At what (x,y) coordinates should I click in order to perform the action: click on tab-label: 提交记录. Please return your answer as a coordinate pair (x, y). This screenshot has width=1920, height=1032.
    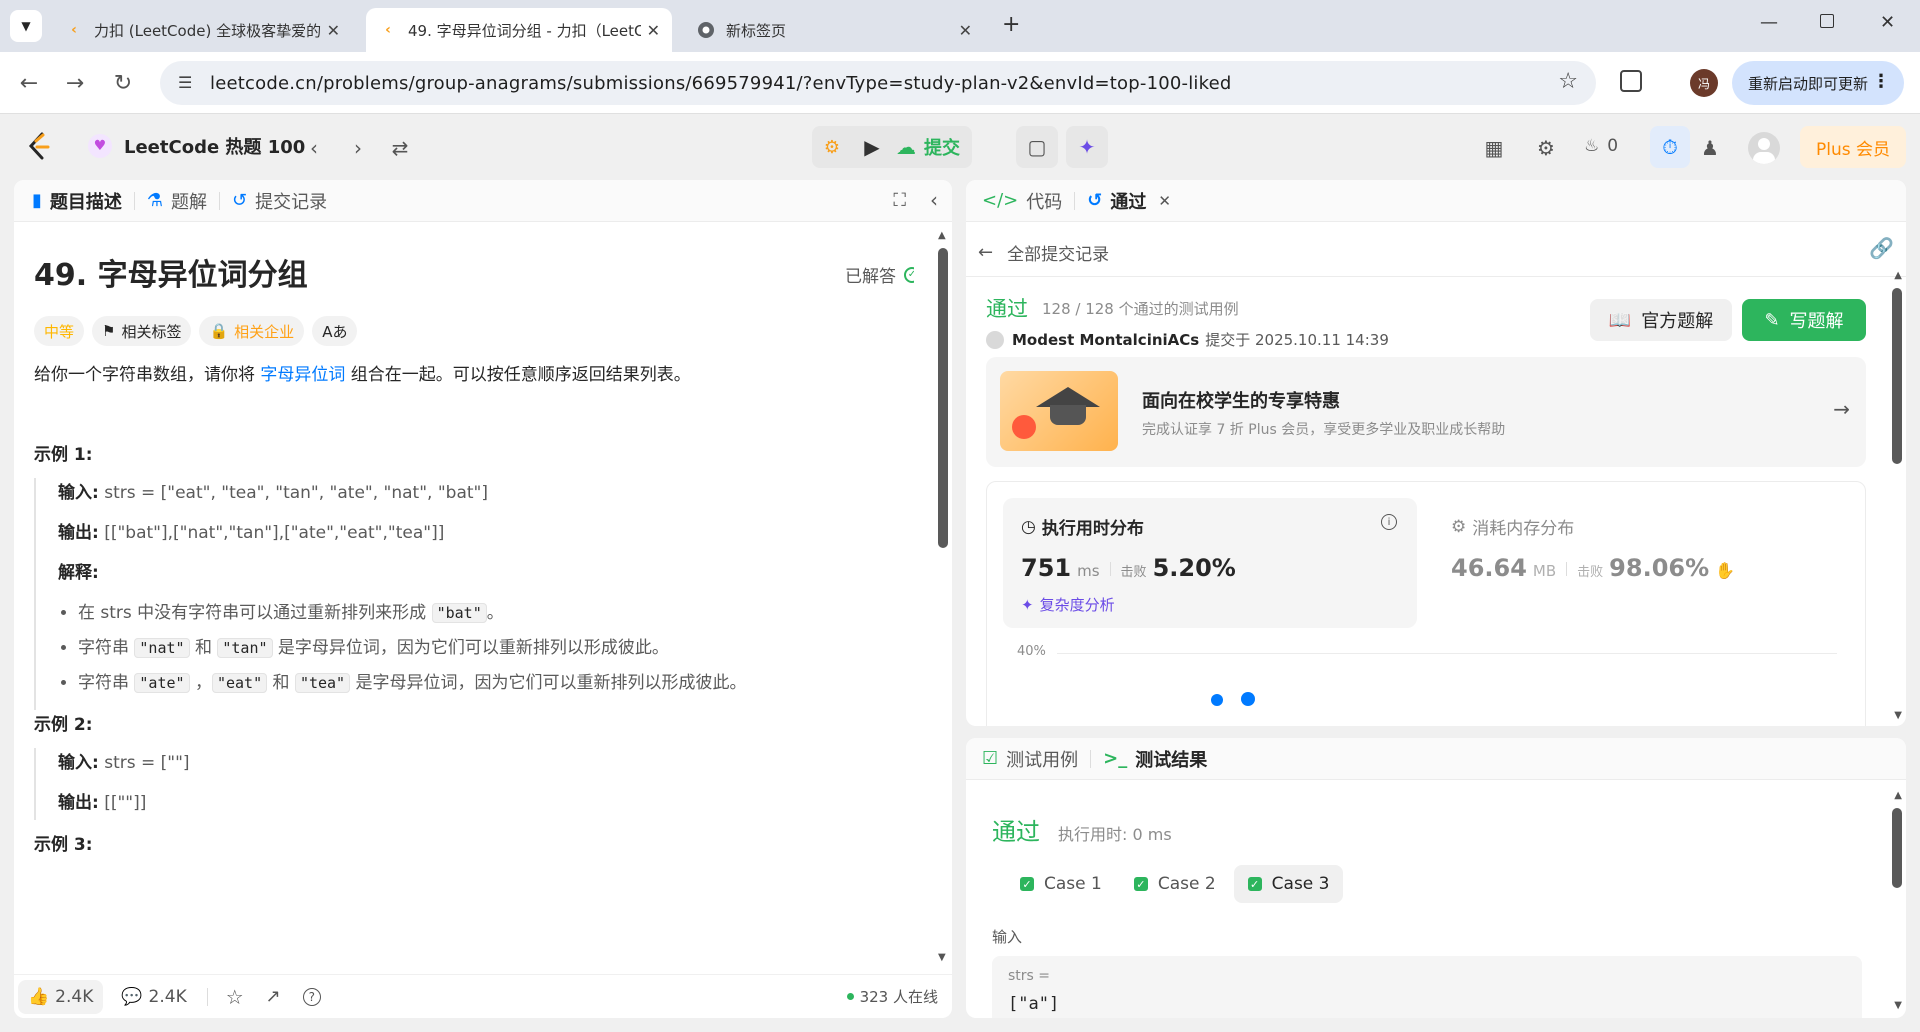
    Looking at the image, I should click on (291, 202).